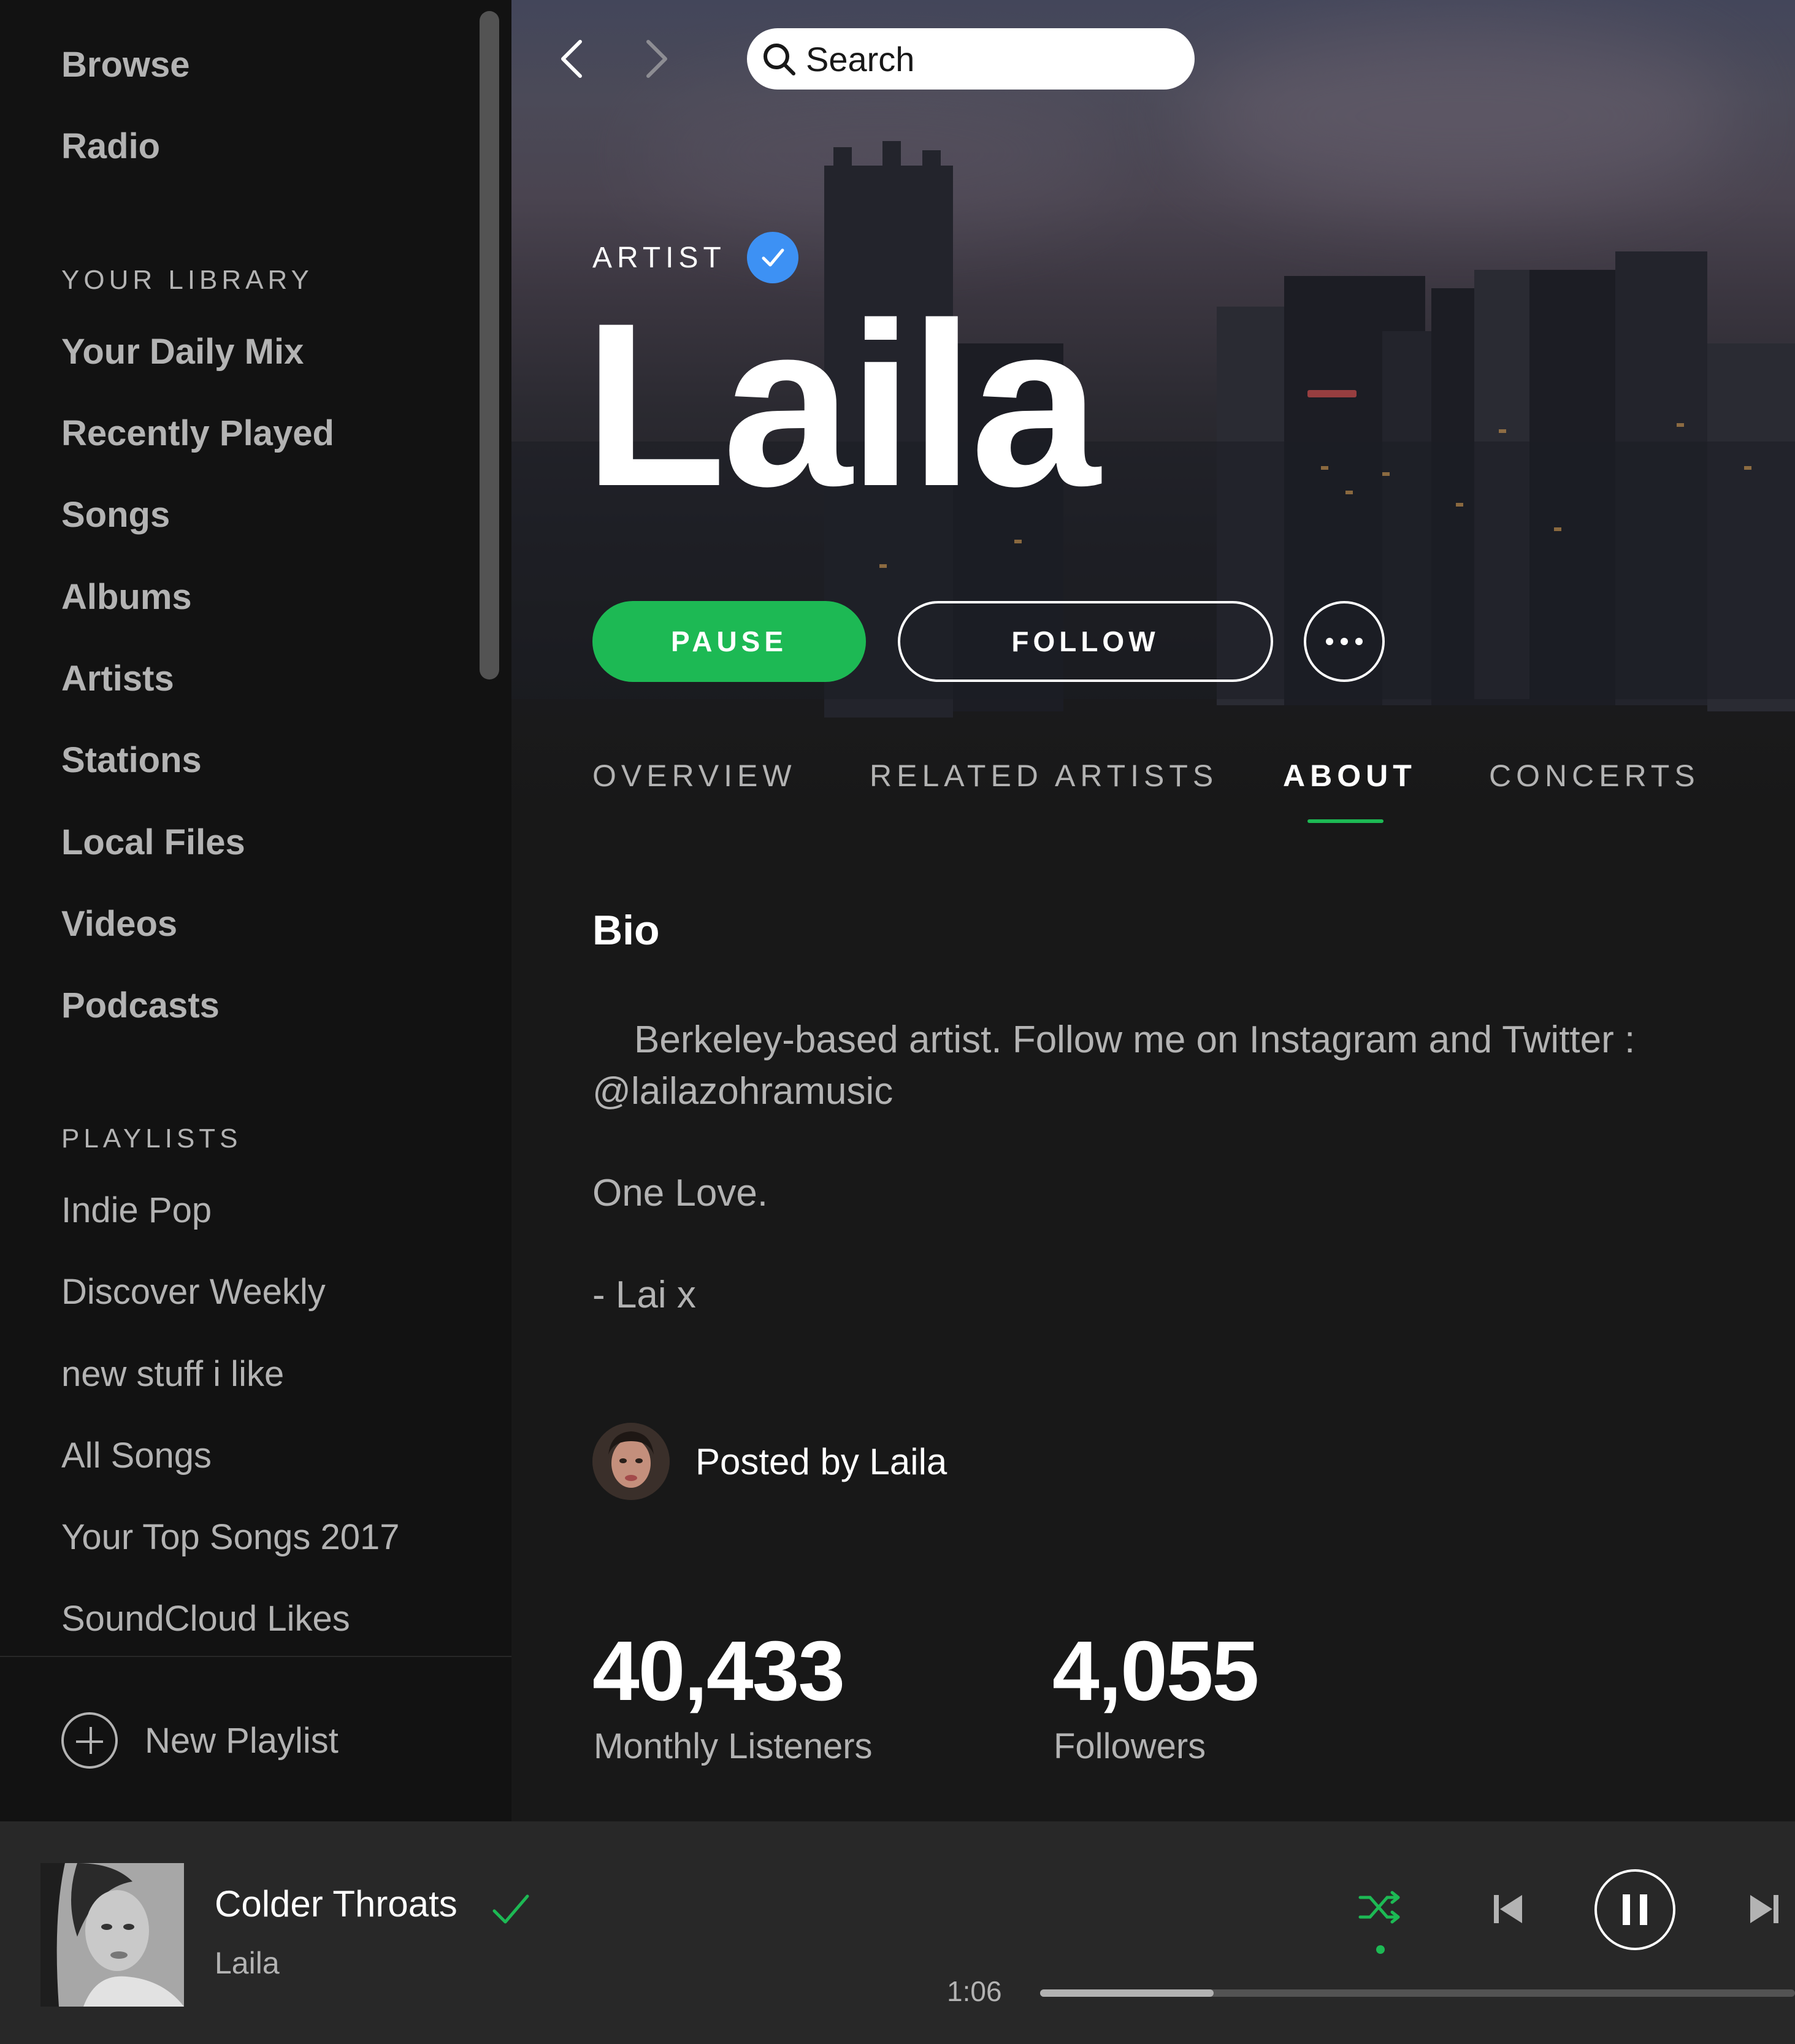 The height and width of the screenshot is (2044, 1795). I want to click on shuffle-active-indicator, so click(1381, 1950).